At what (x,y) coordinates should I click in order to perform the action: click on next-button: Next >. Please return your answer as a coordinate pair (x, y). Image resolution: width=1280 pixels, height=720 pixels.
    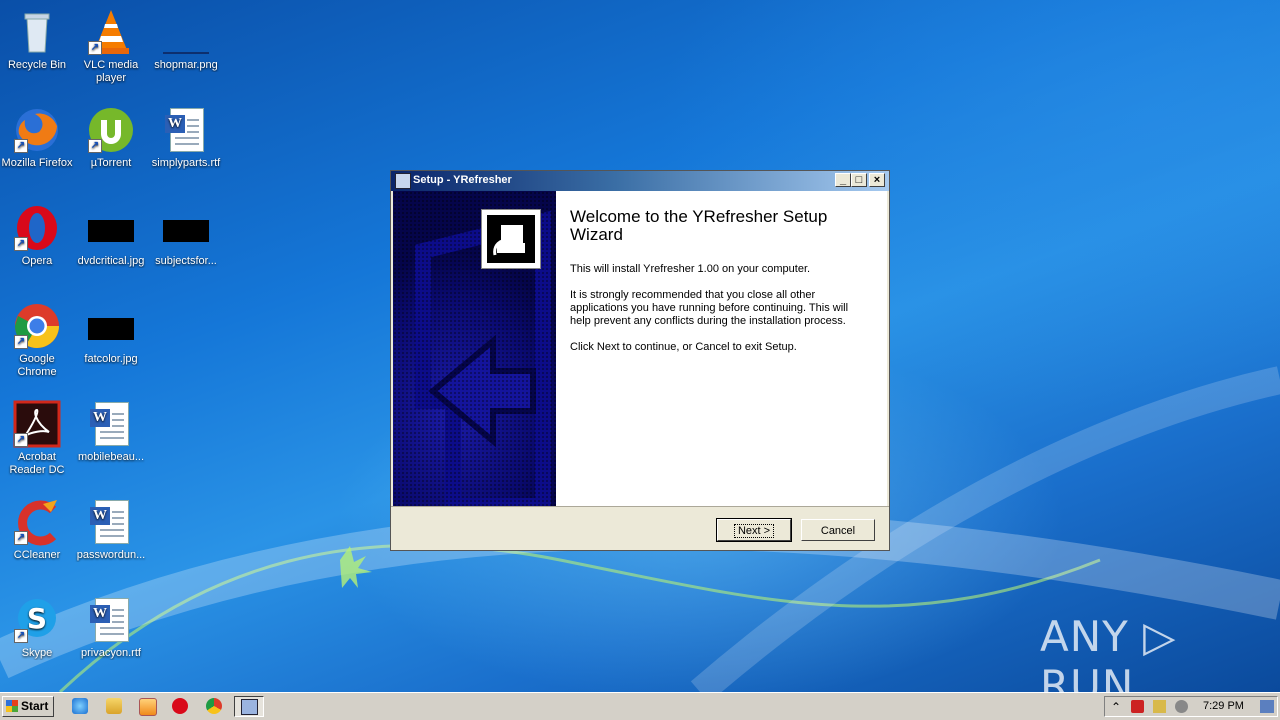
    Looking at the image, I should click on (754, 530).